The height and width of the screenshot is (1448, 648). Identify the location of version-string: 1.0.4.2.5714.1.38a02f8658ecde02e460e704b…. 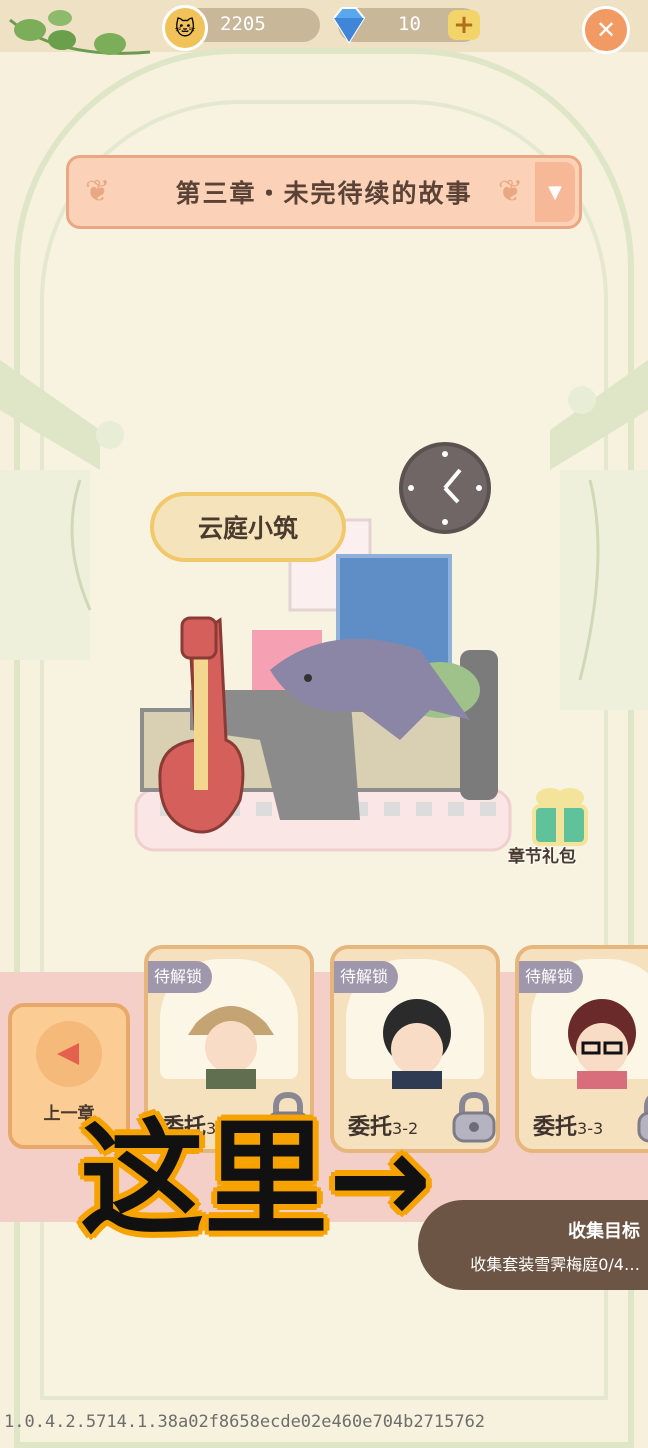
(245, 1422).